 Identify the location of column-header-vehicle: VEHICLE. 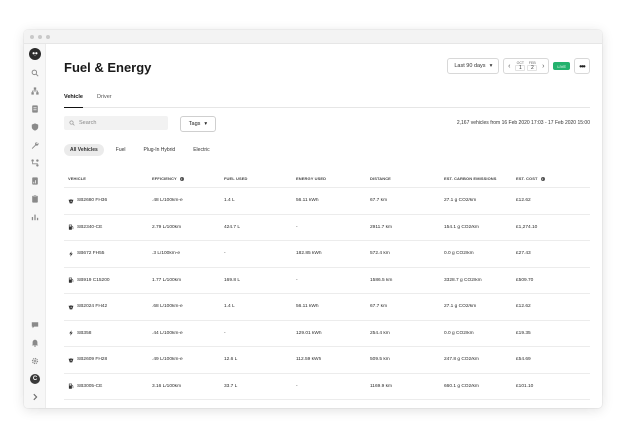
(108, 178).